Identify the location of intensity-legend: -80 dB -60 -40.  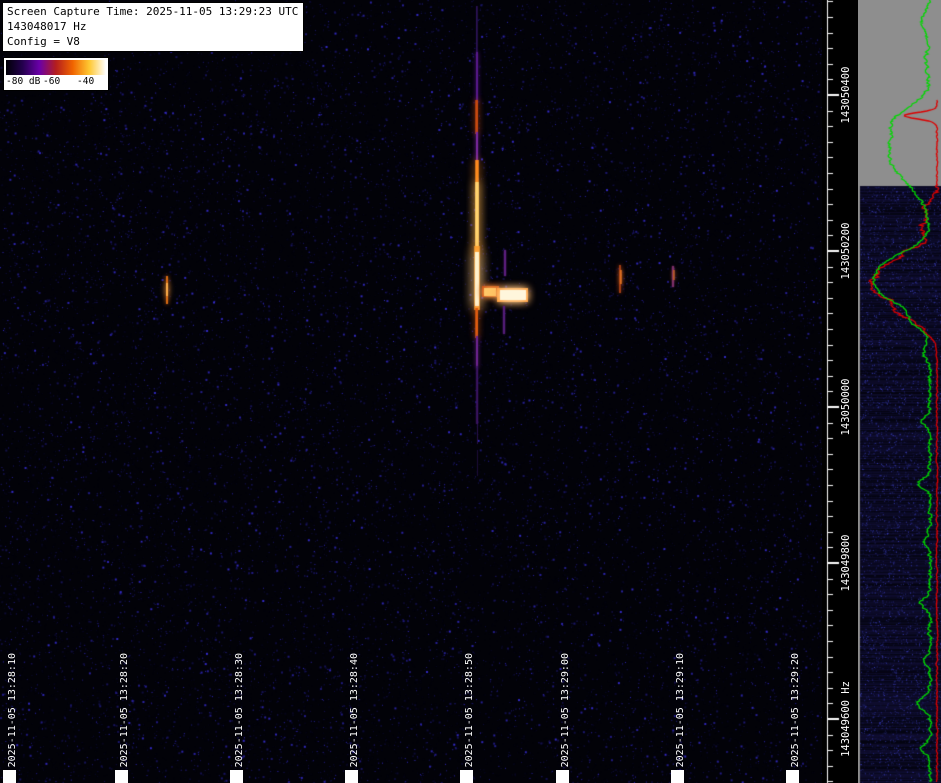
(56, 74).